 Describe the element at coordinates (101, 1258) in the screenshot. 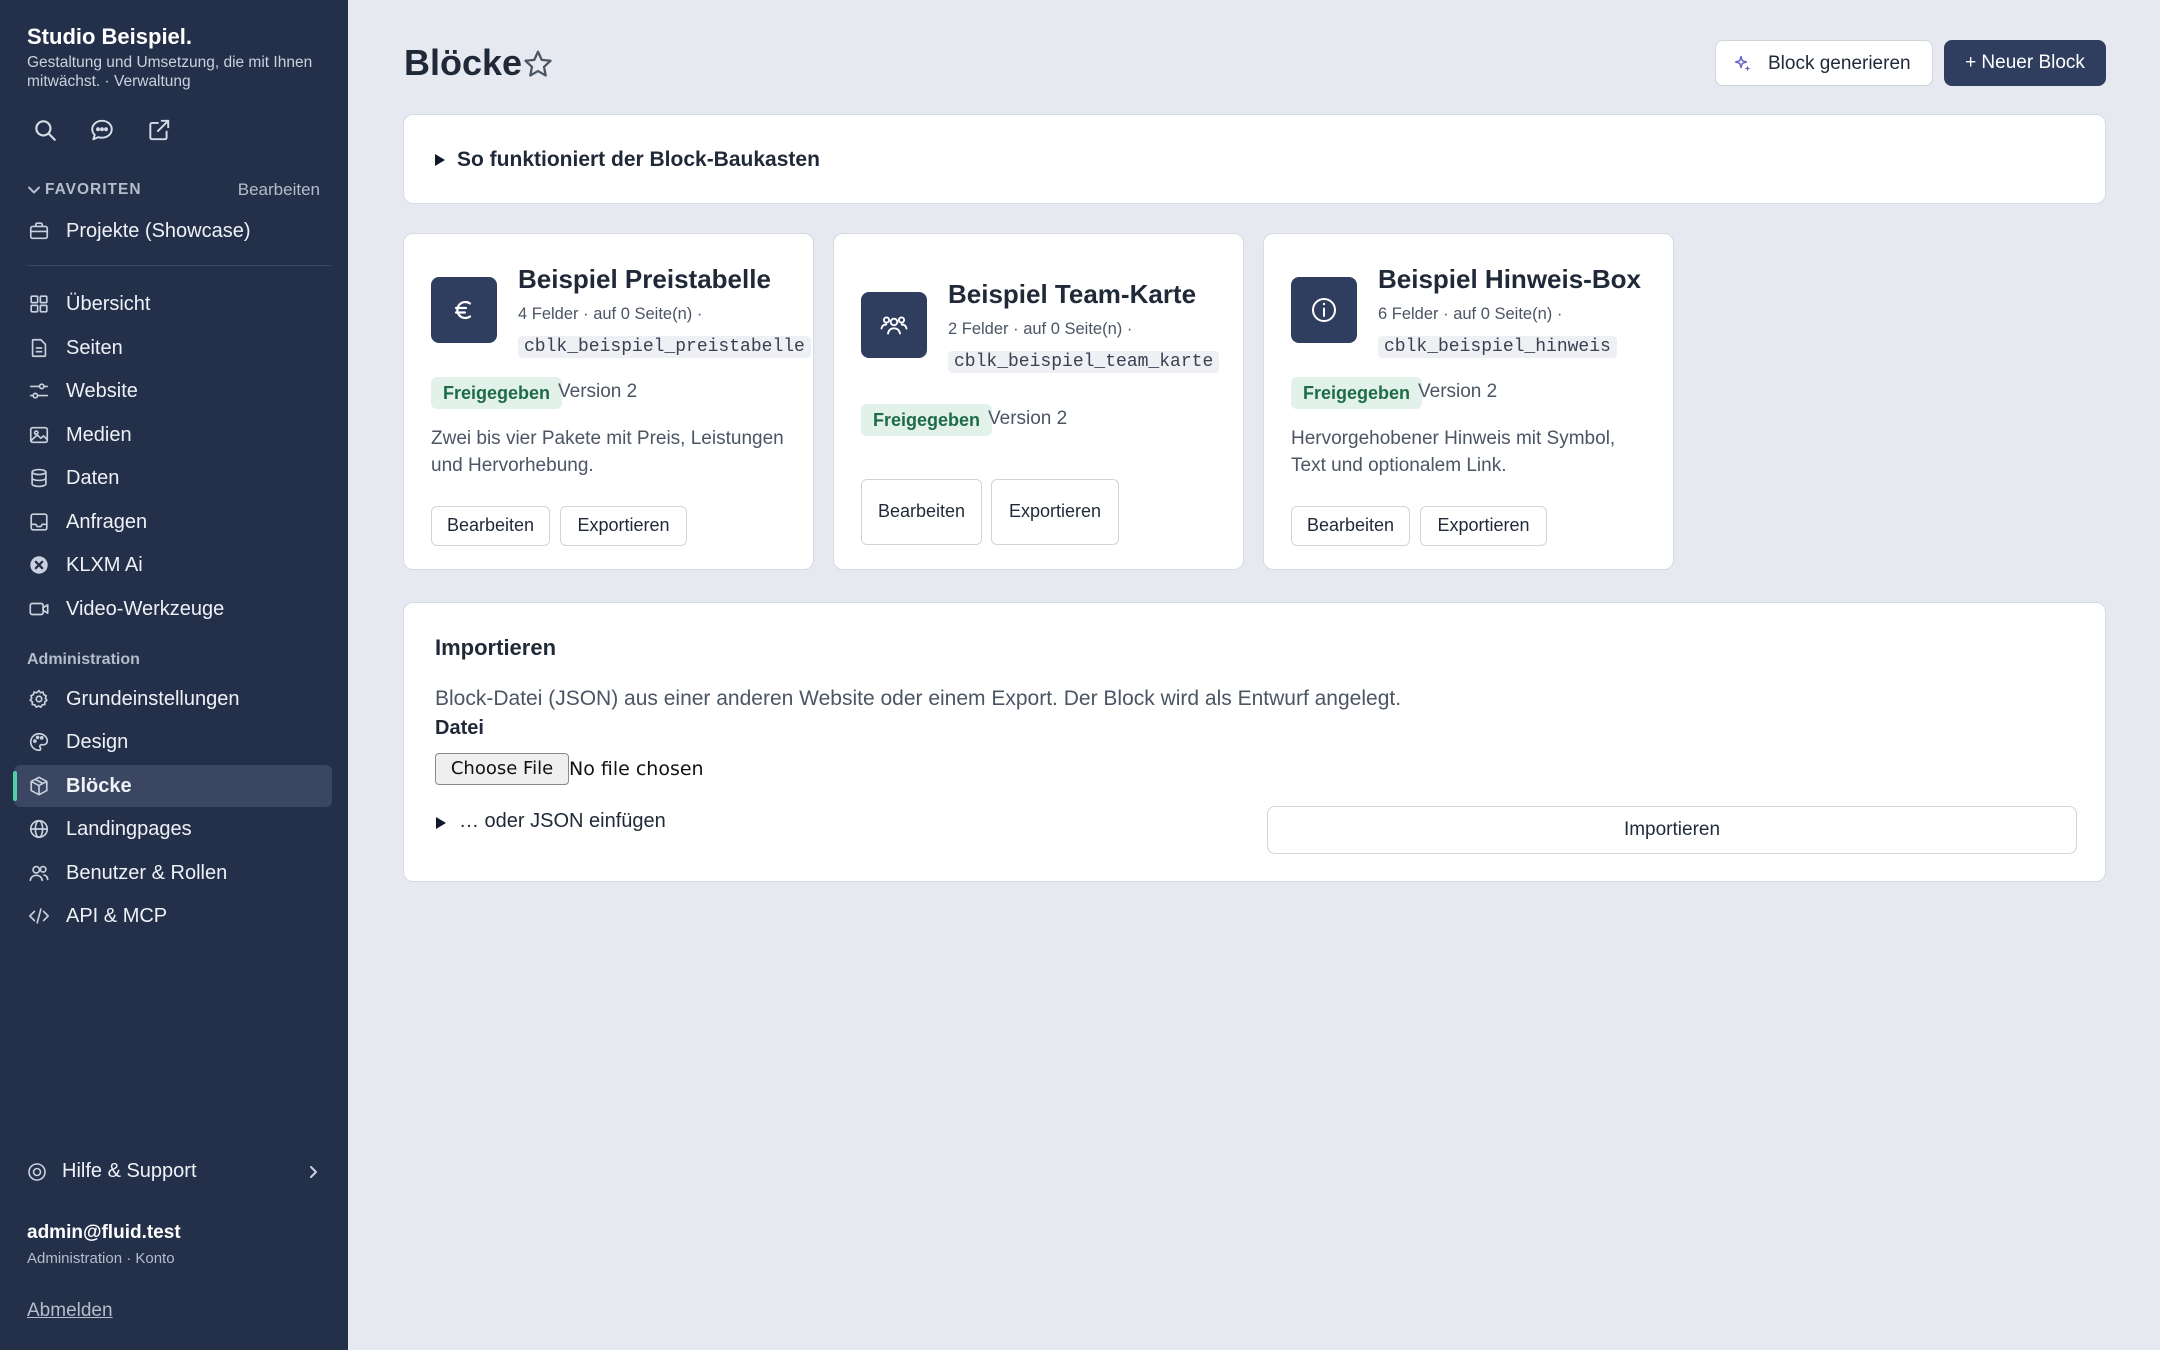

I see `user-role: Administration · Konto` at that location.